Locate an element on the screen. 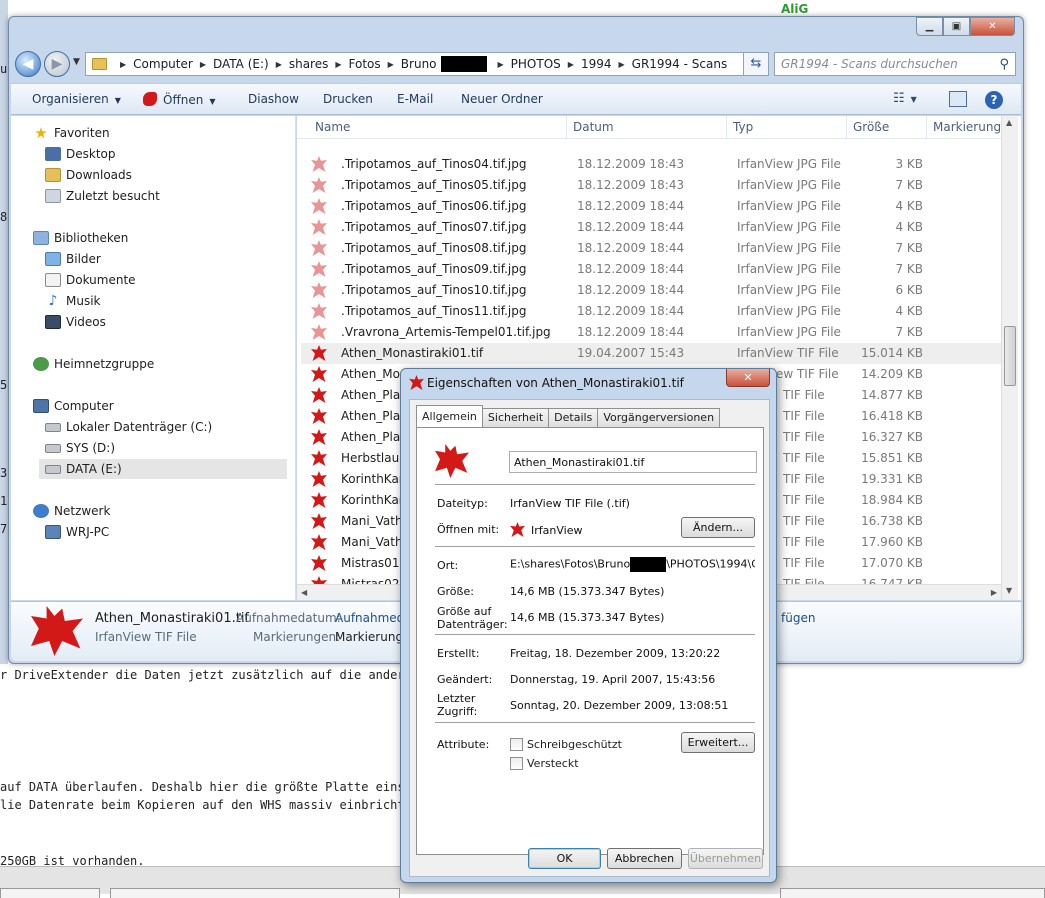  breadcrumb-bruno: Bruno is located at coordinates (419, 64).